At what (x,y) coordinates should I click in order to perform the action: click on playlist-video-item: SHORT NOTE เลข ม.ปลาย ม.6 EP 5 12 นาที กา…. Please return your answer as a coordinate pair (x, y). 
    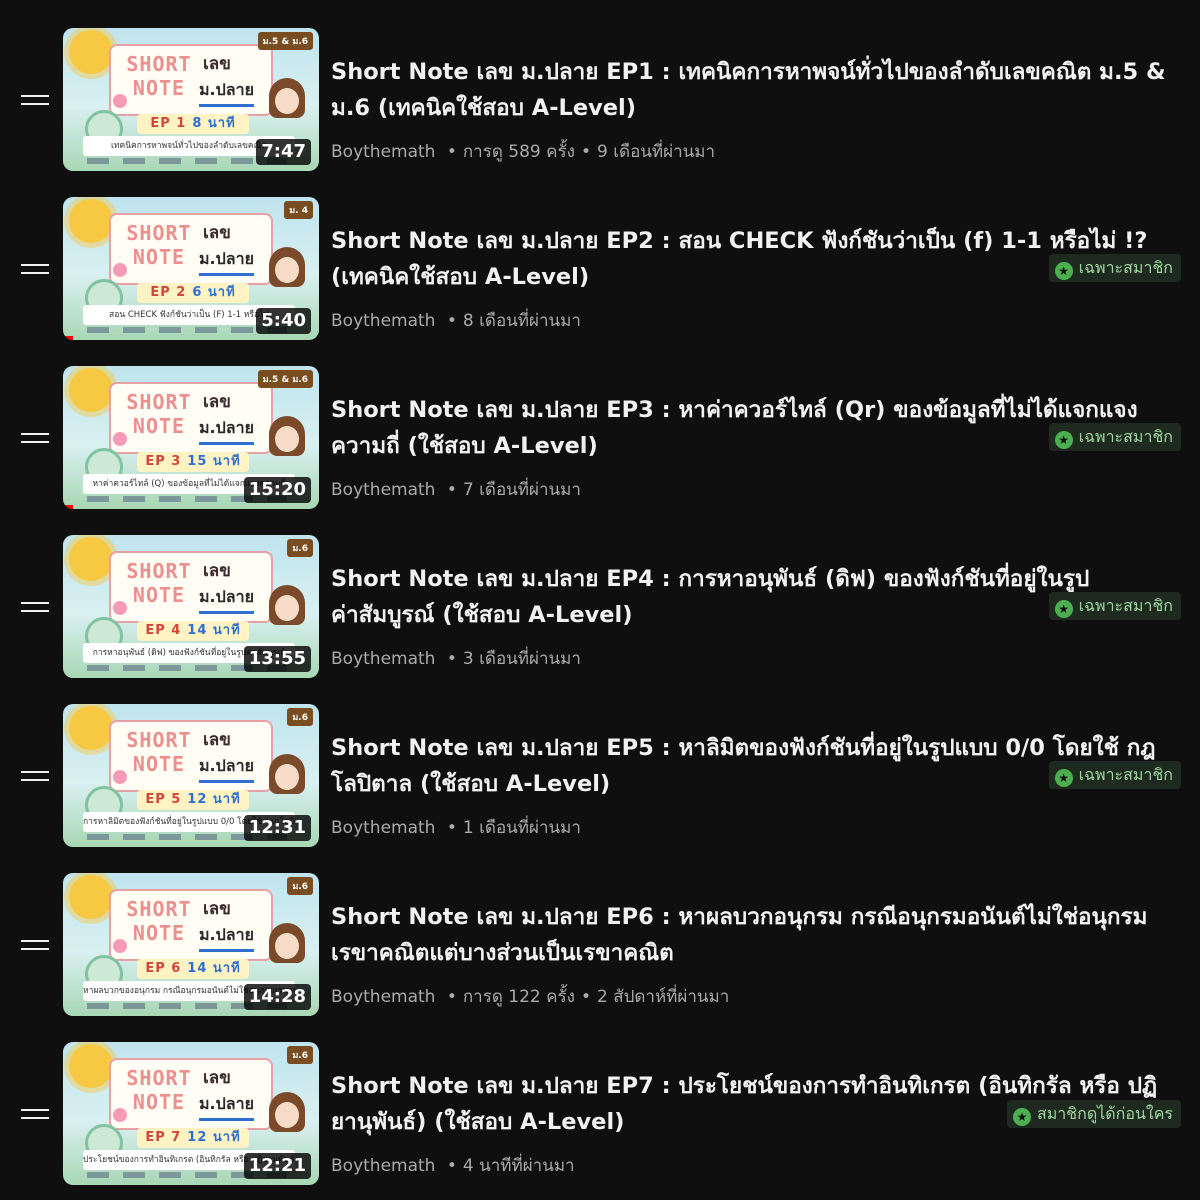
    Looking at the image, I should click on (600, 779).